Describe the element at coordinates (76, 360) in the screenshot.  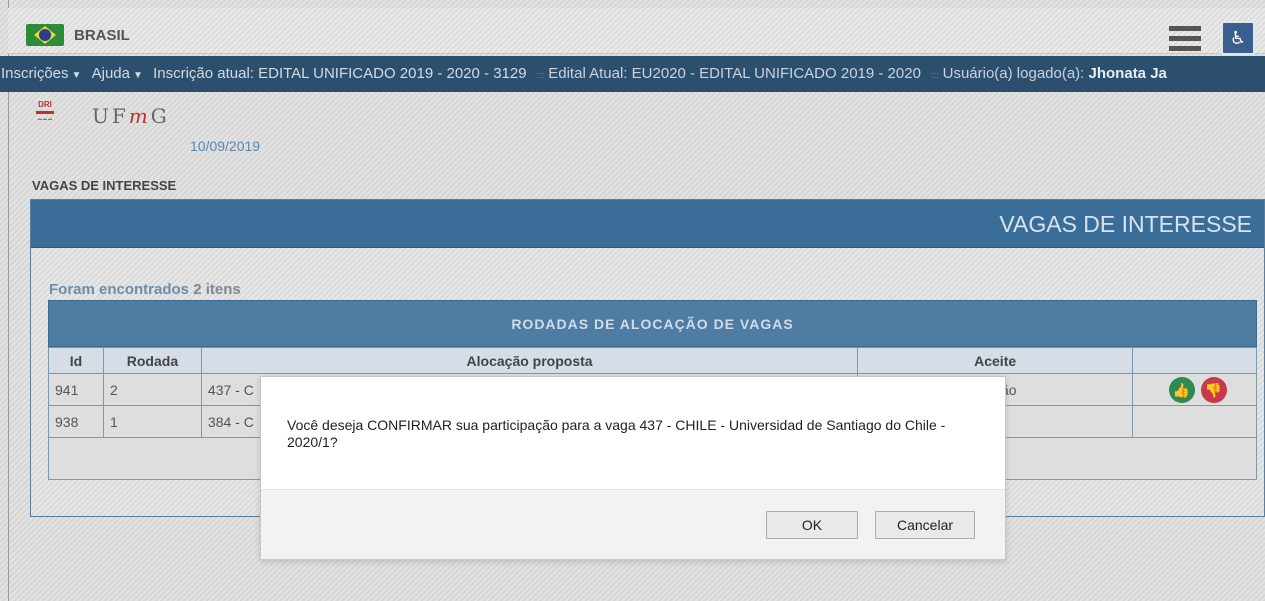
I see `column-header-id: Id` at that location.